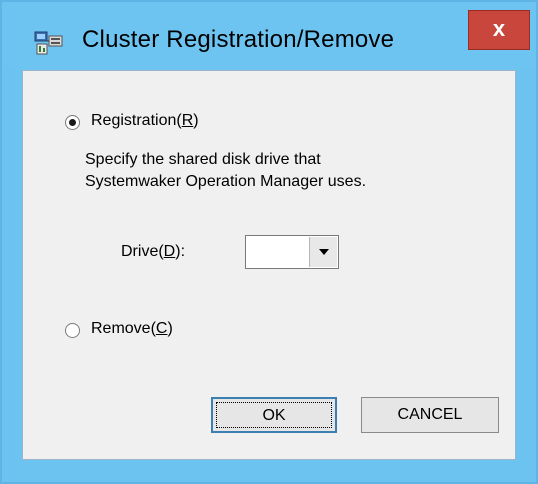 This screenshot has width=538, height=484. I want to click on registration-label-text: Registration(, so click(136, 120).